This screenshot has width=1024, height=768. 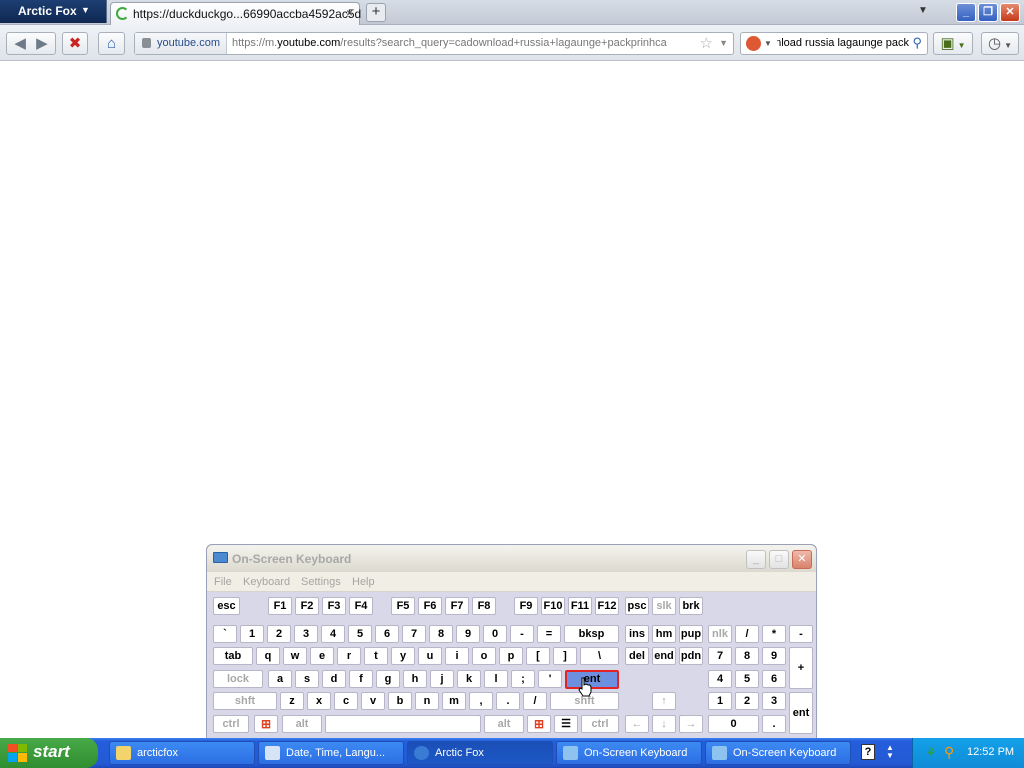 What do you see at coordinates (664, 656) in the screenshot?
I see `key-end: end` at bounding box center [664, 656].